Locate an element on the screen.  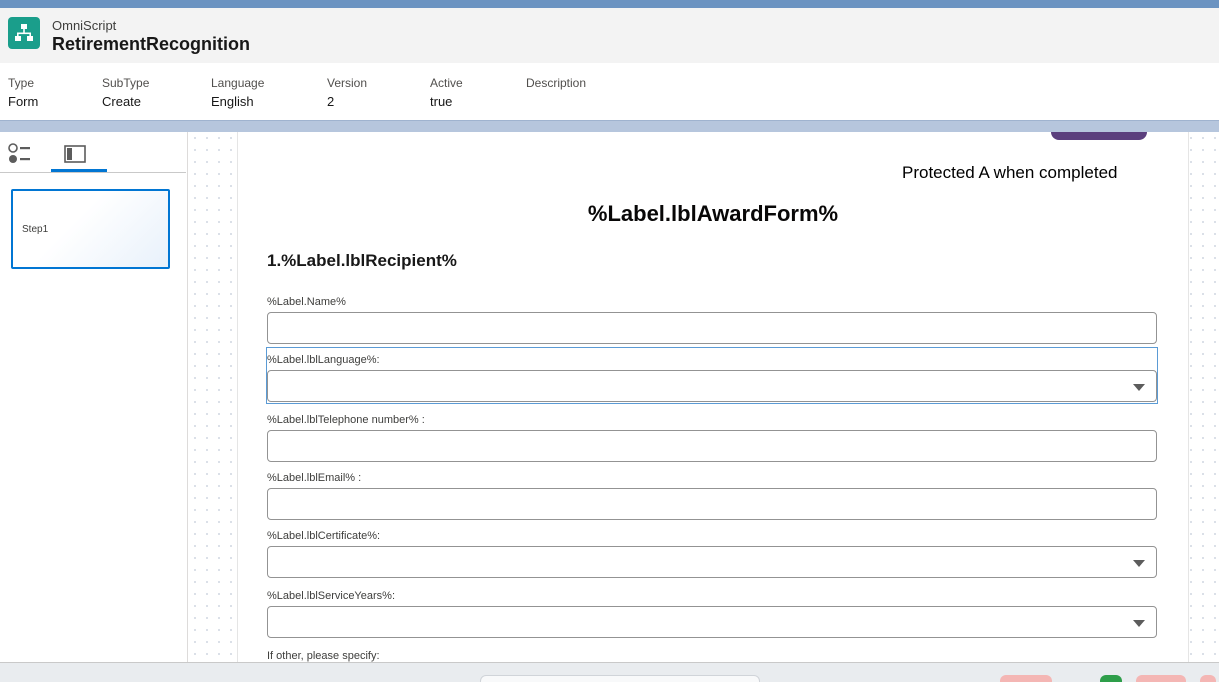
meta-type: Type Form is located at coordinates (23, 93).